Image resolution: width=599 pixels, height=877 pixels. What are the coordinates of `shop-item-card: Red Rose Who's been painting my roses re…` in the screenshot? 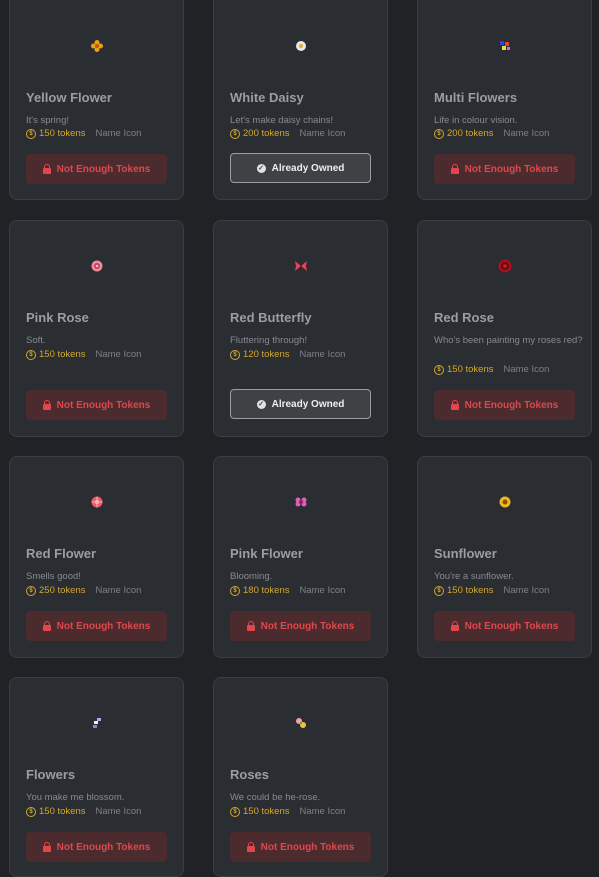 It's located at (504, 328).